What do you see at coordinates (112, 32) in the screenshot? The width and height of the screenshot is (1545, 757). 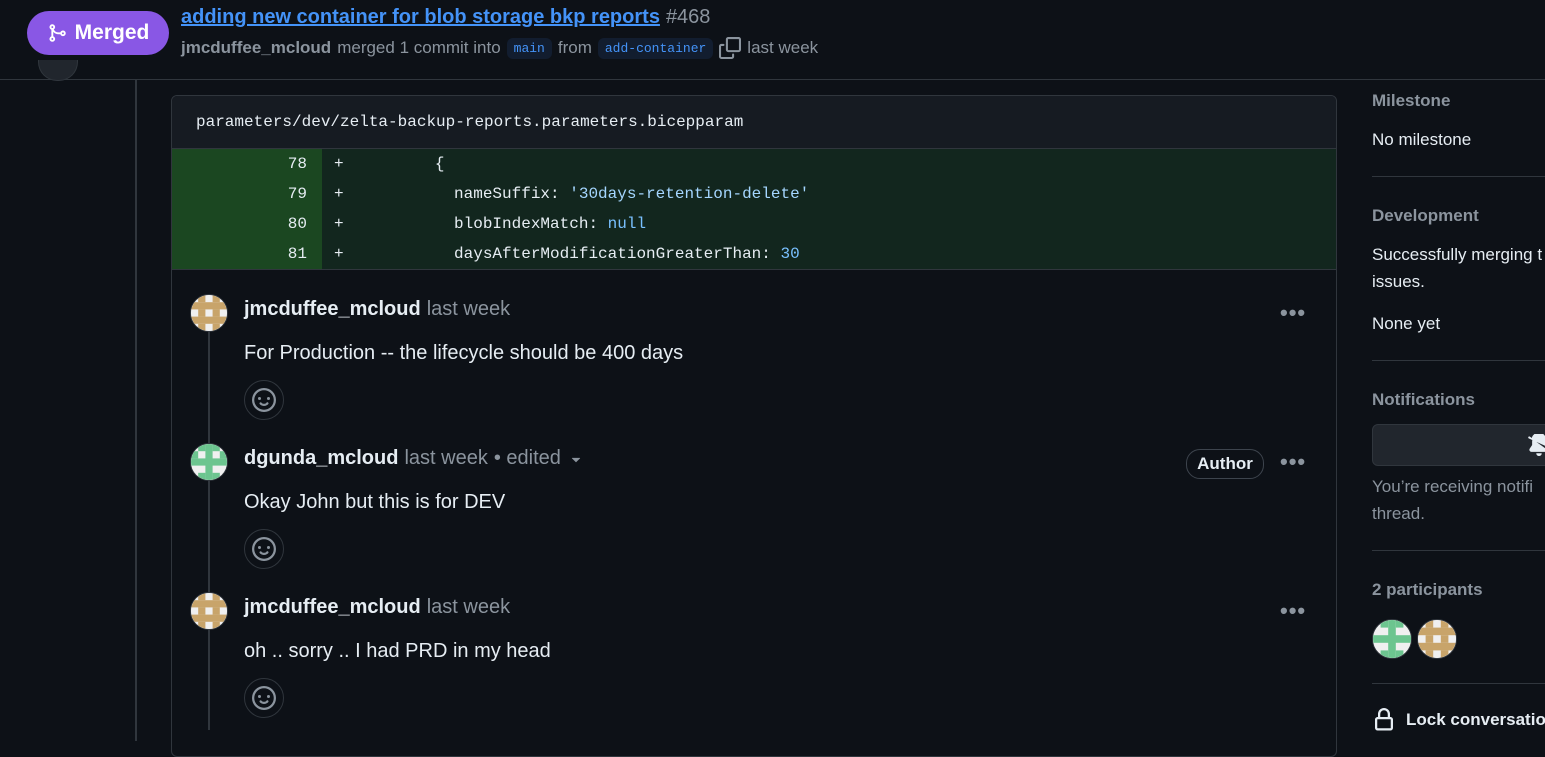 I see `merged-badge-label: Merged` at bounding box center [112, 32].